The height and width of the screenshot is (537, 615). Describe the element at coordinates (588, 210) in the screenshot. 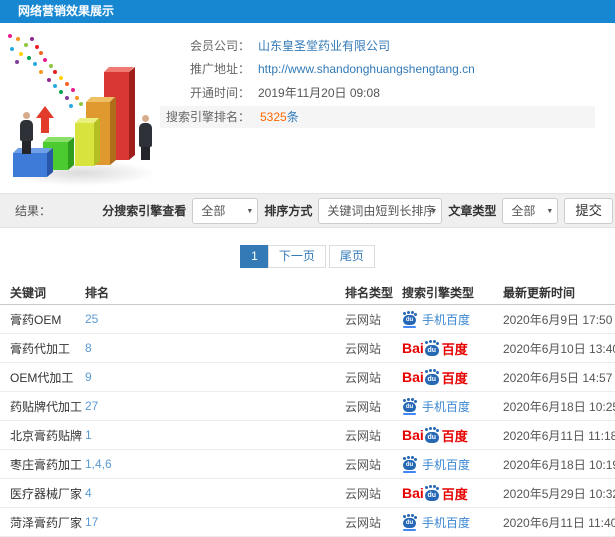

I see `submit-button: 提交` at that location.